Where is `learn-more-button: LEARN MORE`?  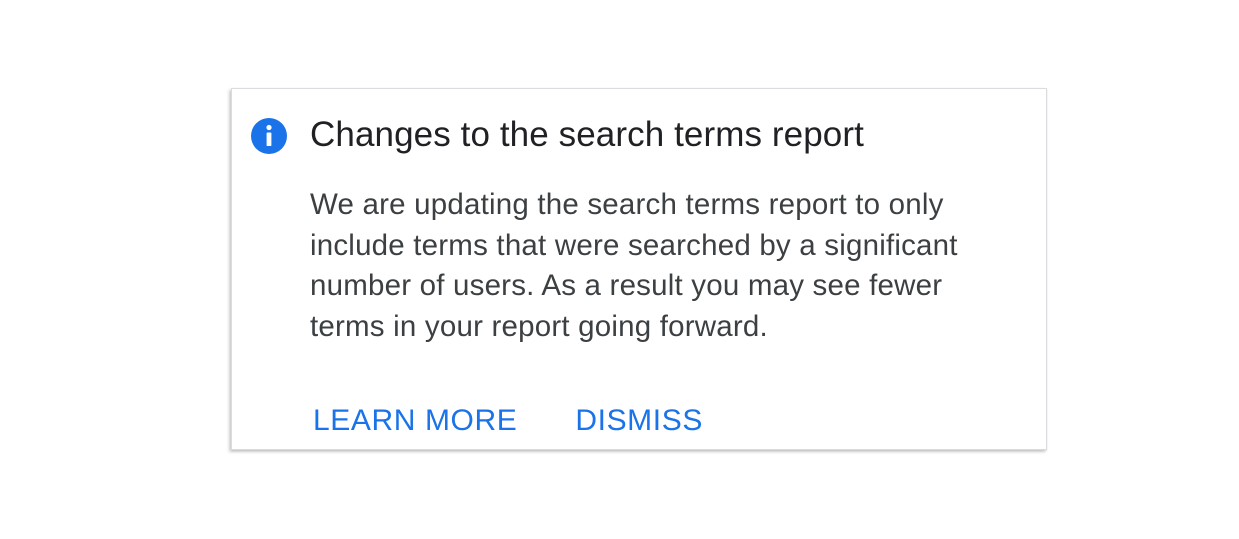
learn-more-button: LEARN MORE is located at coordinates (415, 421).